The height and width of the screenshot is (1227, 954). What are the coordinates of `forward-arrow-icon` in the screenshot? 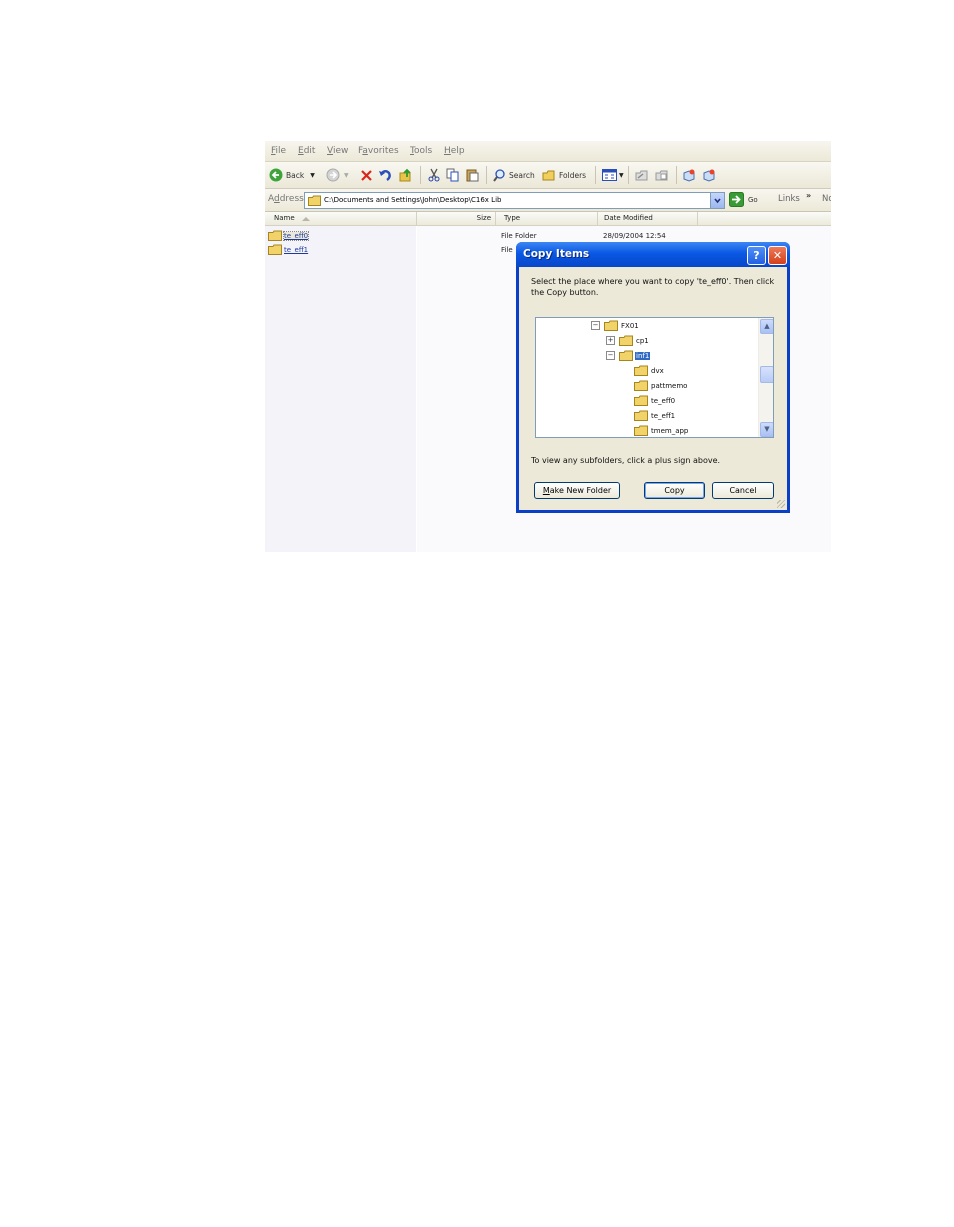 It's located at (333, 175).